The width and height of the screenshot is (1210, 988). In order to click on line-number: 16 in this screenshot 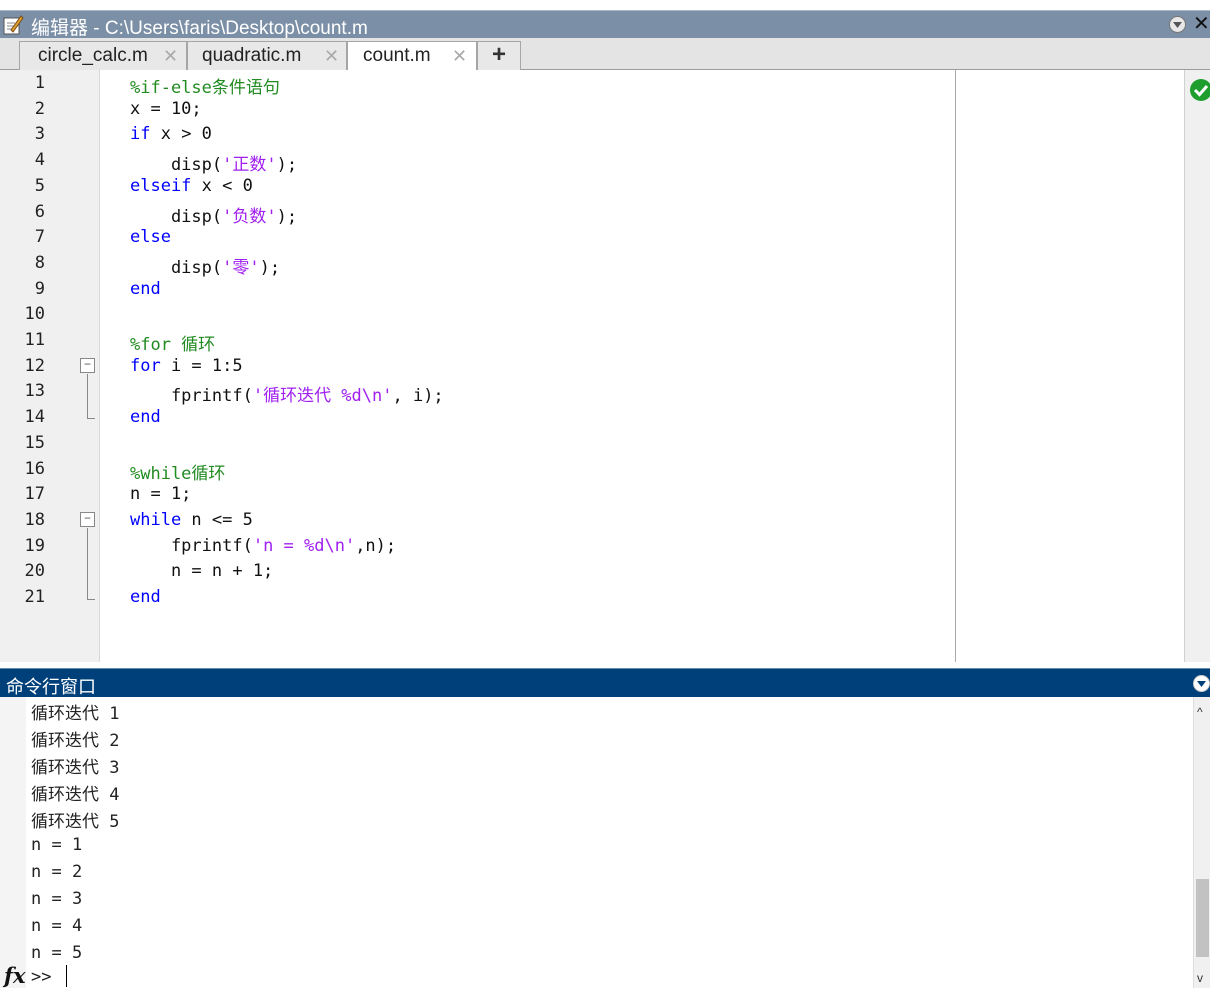, I will do `click(34, 468)`.